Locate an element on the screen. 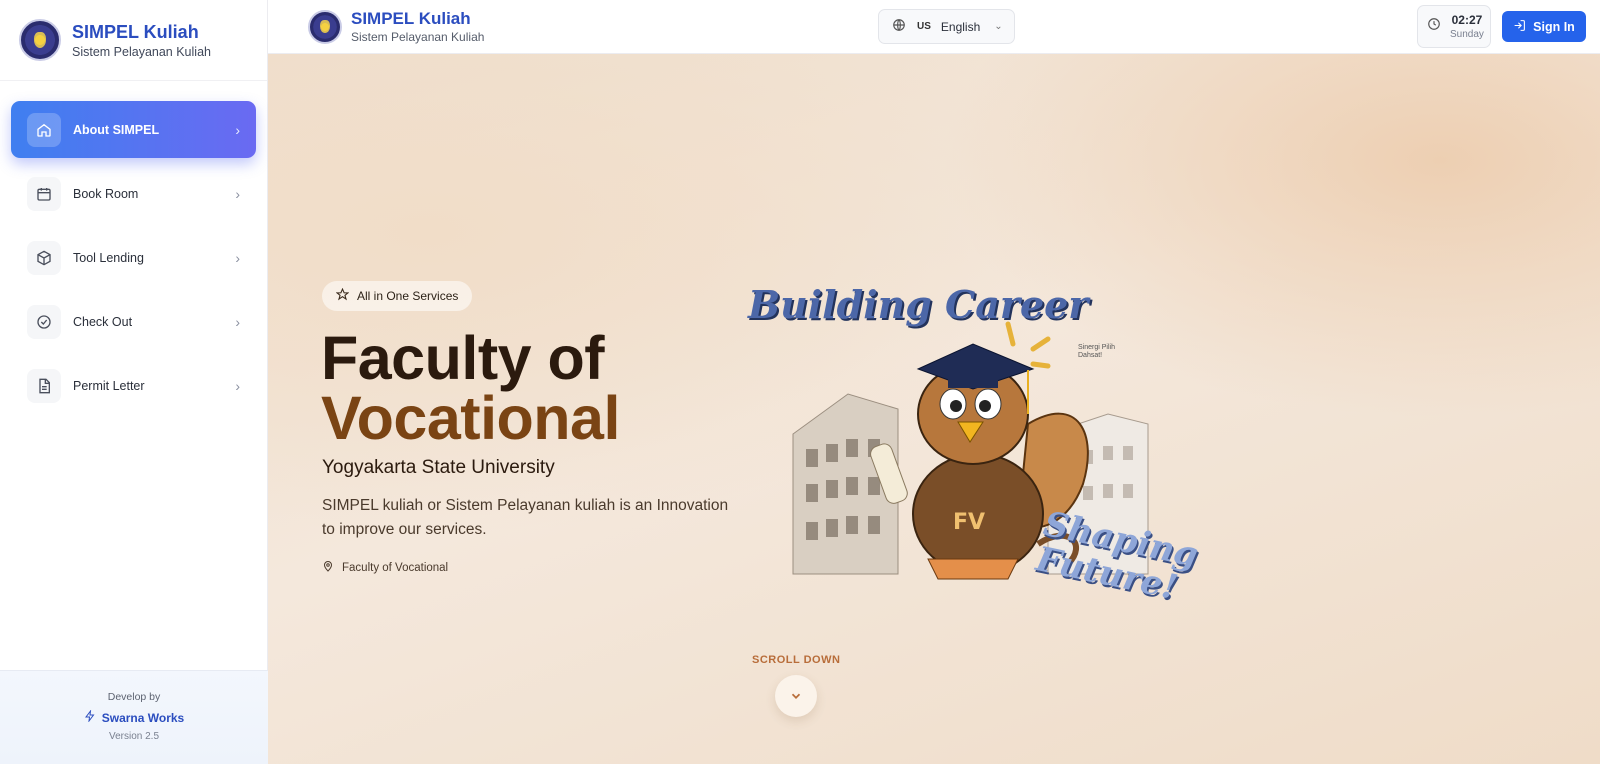 Image resolution: width=1600 pixels, height=764 pixels. sidebar-item-label: Book Room is located at coordinates (106, 193).